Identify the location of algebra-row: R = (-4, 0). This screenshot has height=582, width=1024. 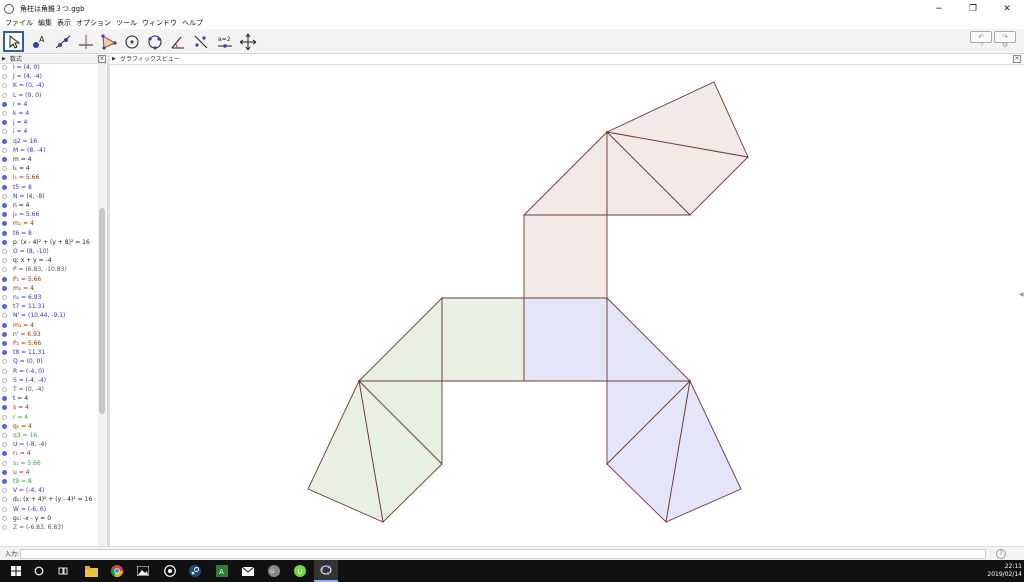
(49, 372).